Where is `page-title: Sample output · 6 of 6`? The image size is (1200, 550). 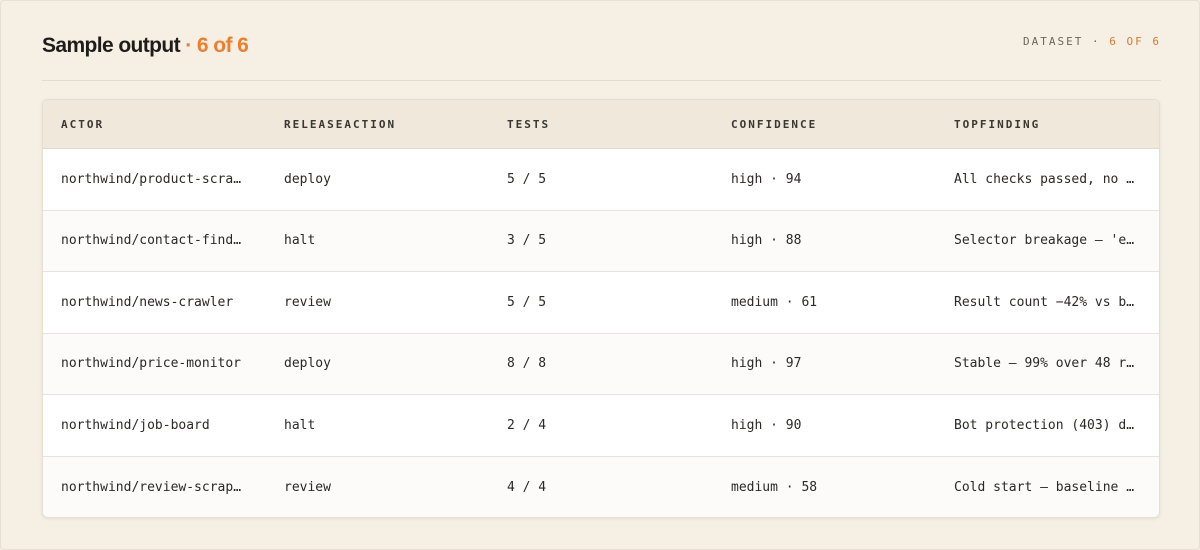
page-title: Sample output · 6 of 6 is located at coordinates (145, 46).